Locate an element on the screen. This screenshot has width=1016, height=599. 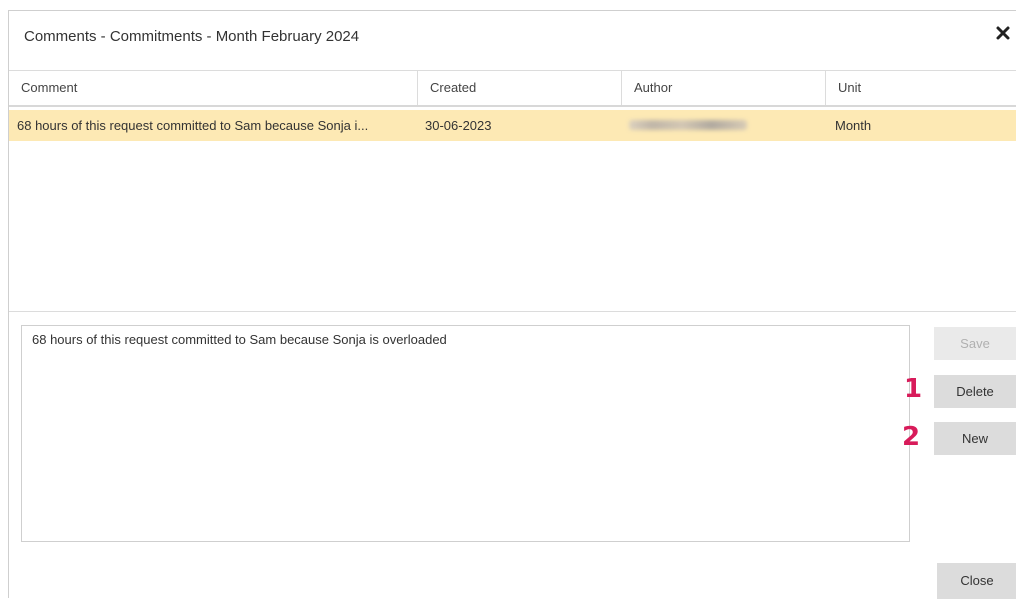
column-header-created: Created is located at coordinates (519, 88).